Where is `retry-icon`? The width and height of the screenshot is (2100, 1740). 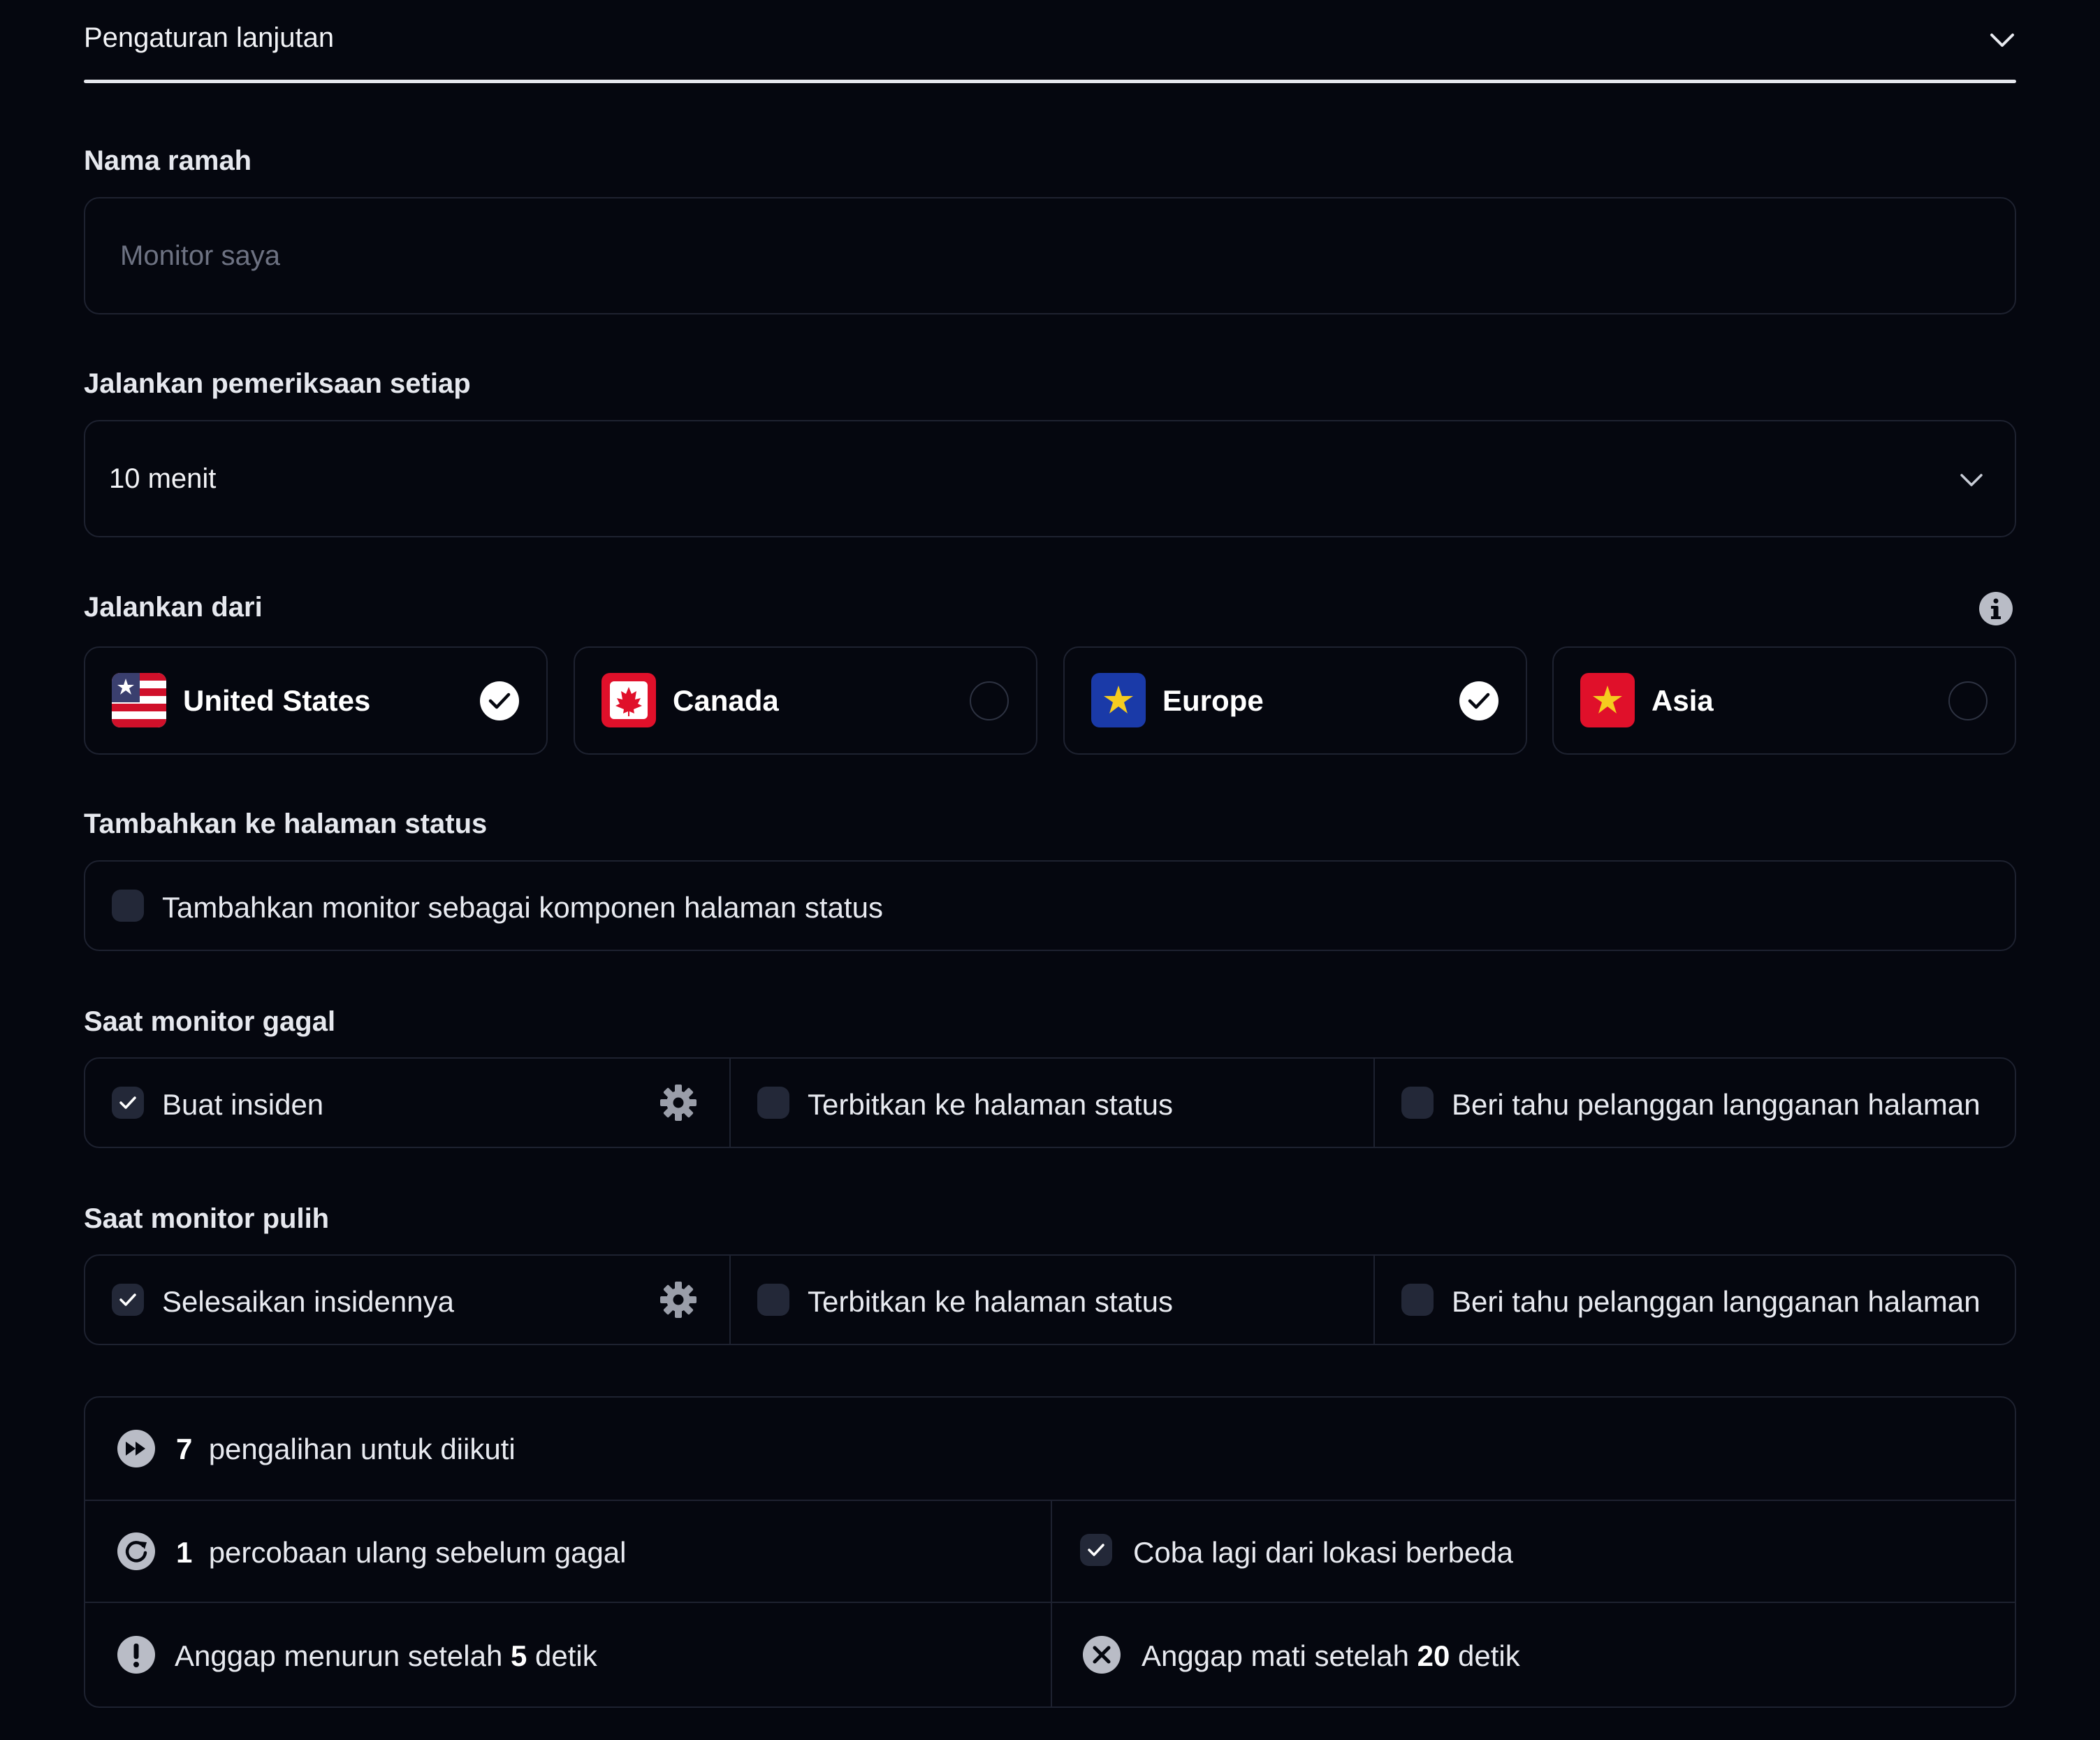
retry-icon is located at coordinates (136, 1551).